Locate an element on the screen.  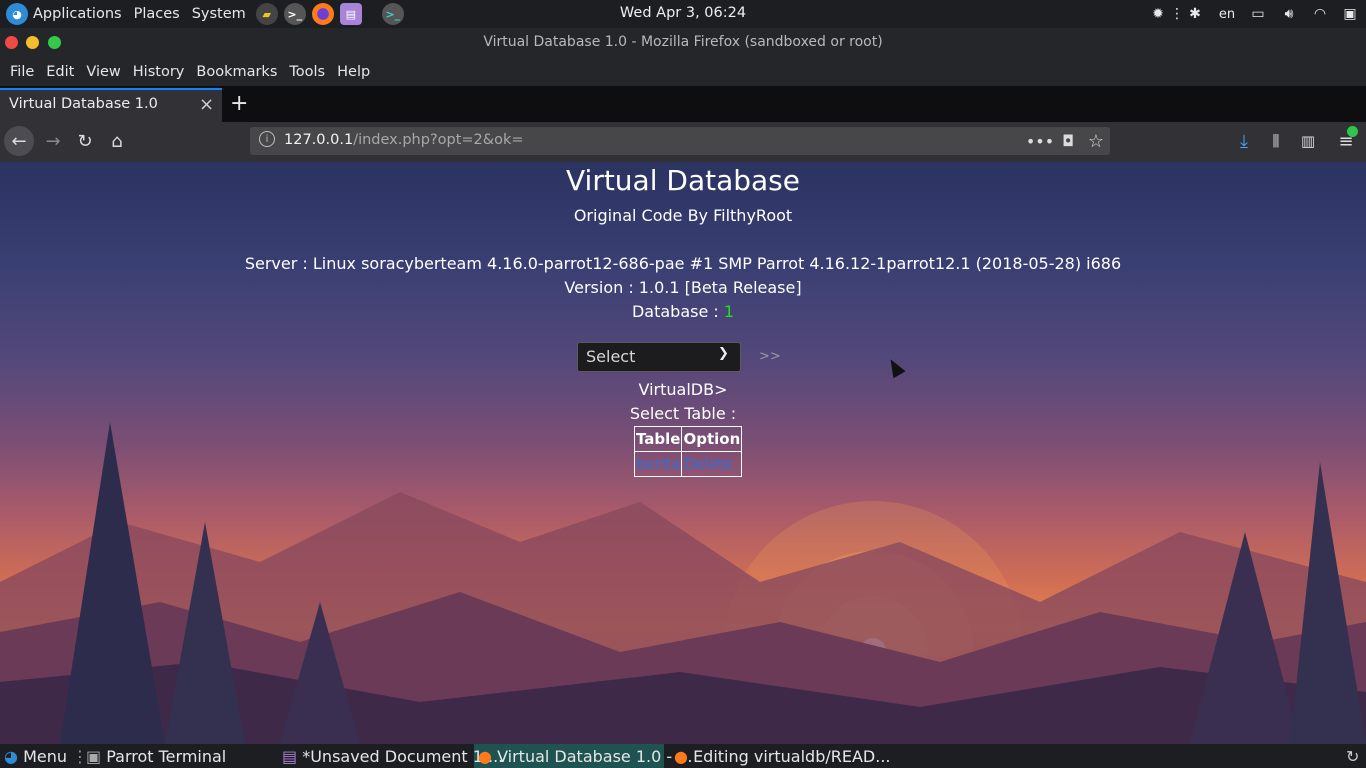
menu-edit: Edit is located at coordinates (60, 72).